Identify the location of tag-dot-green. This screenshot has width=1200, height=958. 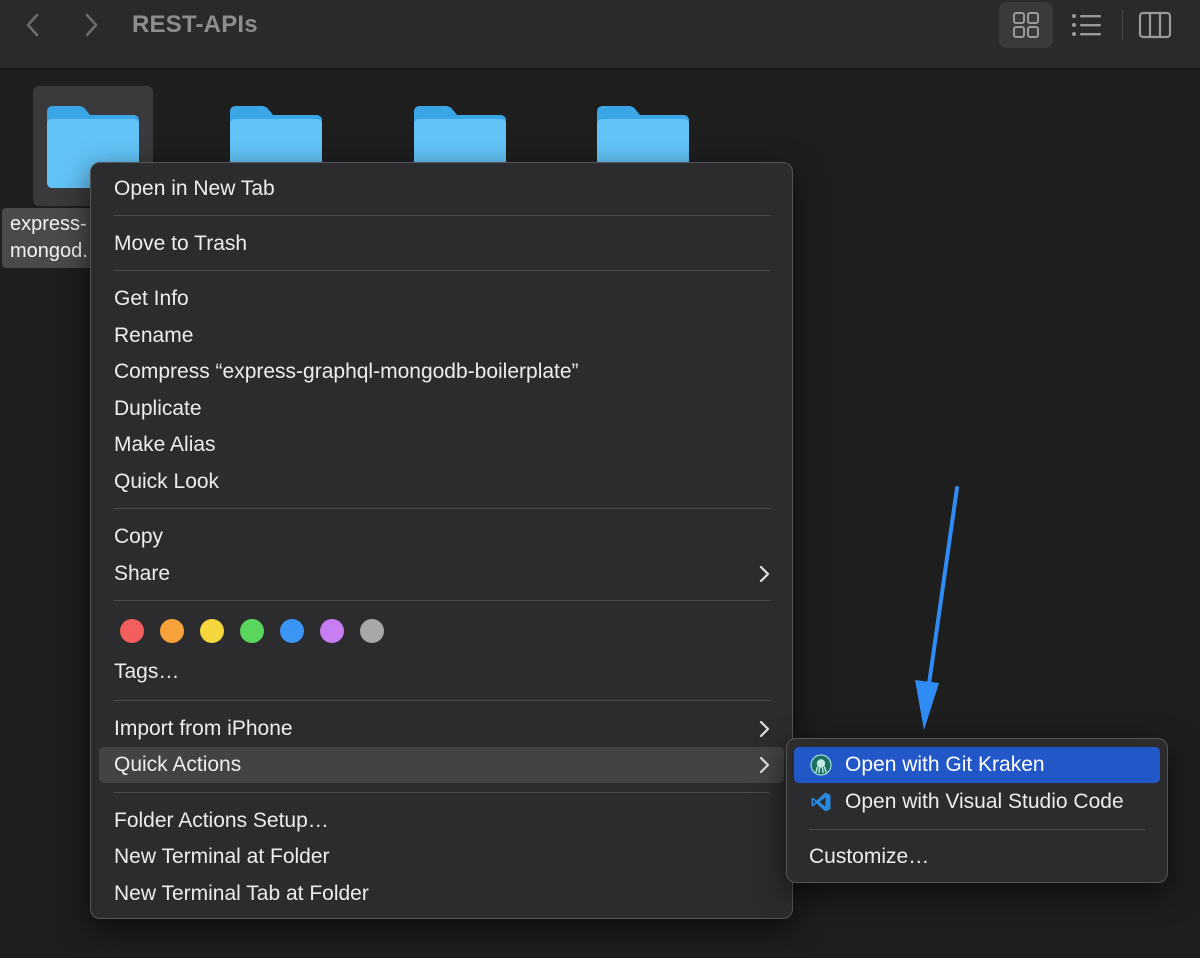
(252, 631).